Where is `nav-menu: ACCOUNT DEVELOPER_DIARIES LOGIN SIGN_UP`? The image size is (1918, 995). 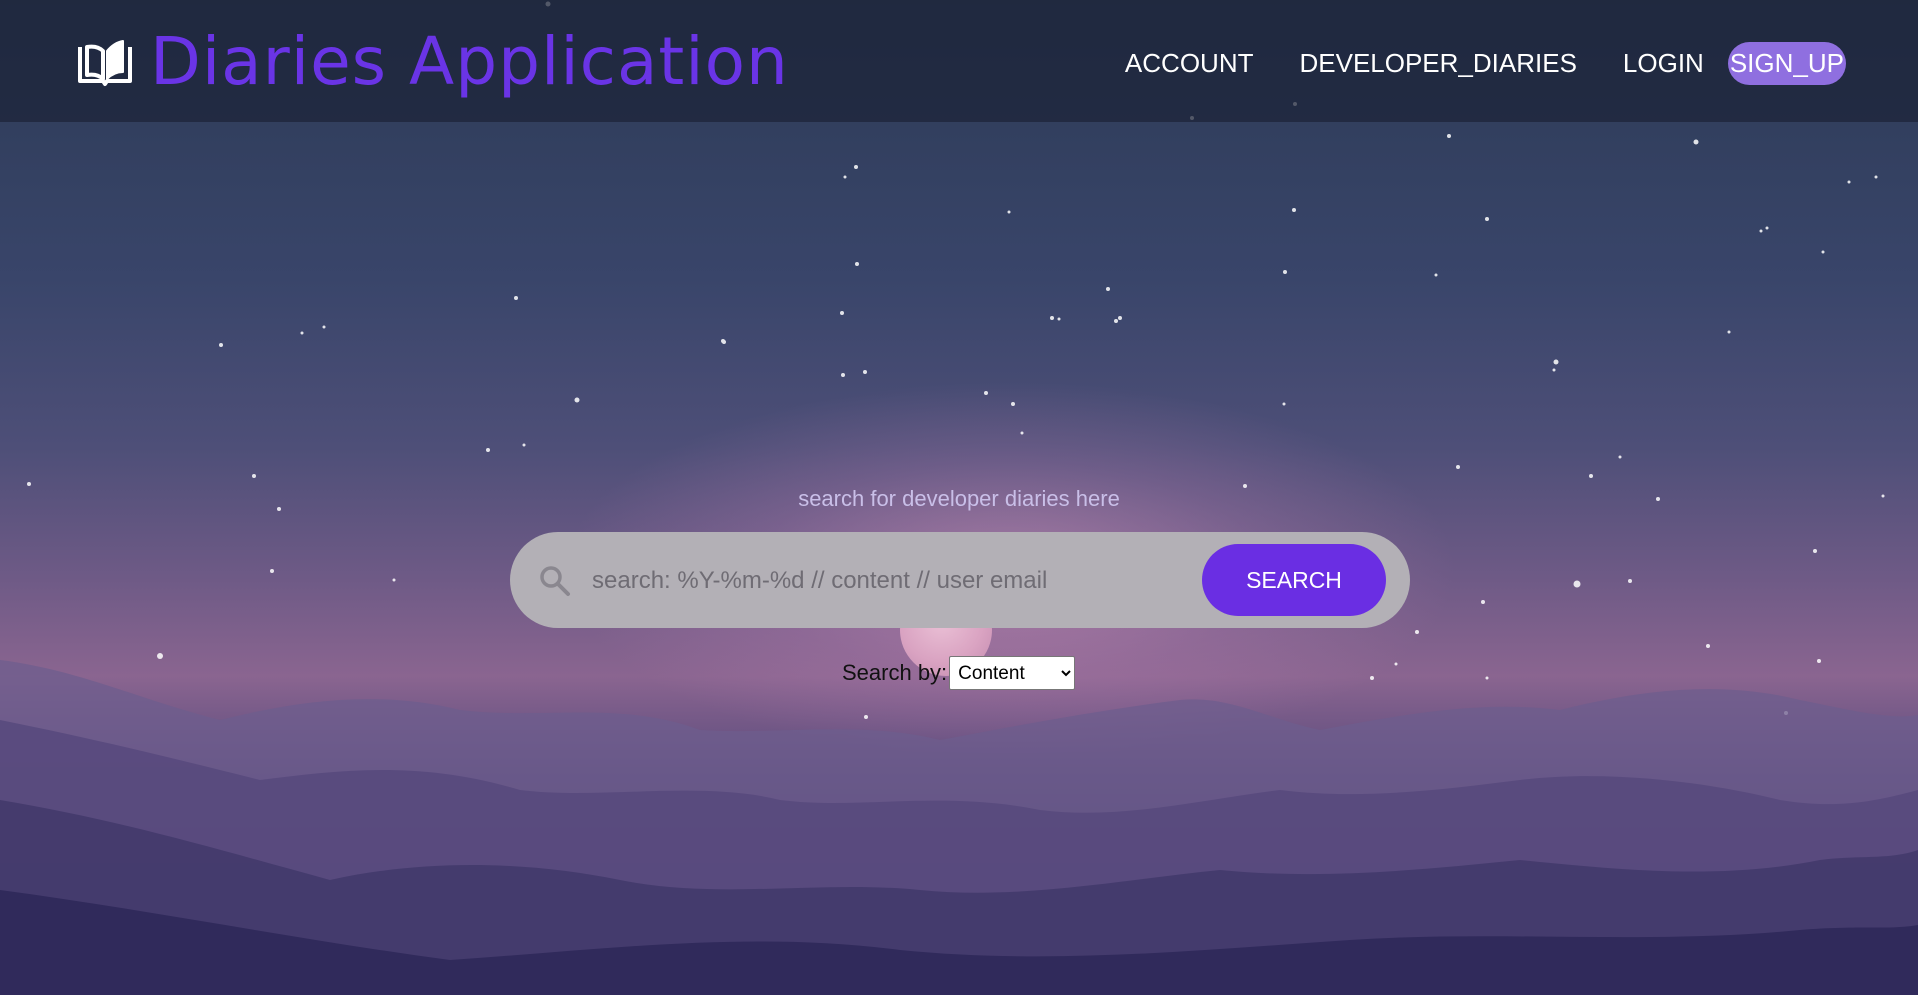
nav-menu: ACCOUNT DEVELOPER_DIARIES LOGIN SIGN_UP is located at coordinates (1462, 63).